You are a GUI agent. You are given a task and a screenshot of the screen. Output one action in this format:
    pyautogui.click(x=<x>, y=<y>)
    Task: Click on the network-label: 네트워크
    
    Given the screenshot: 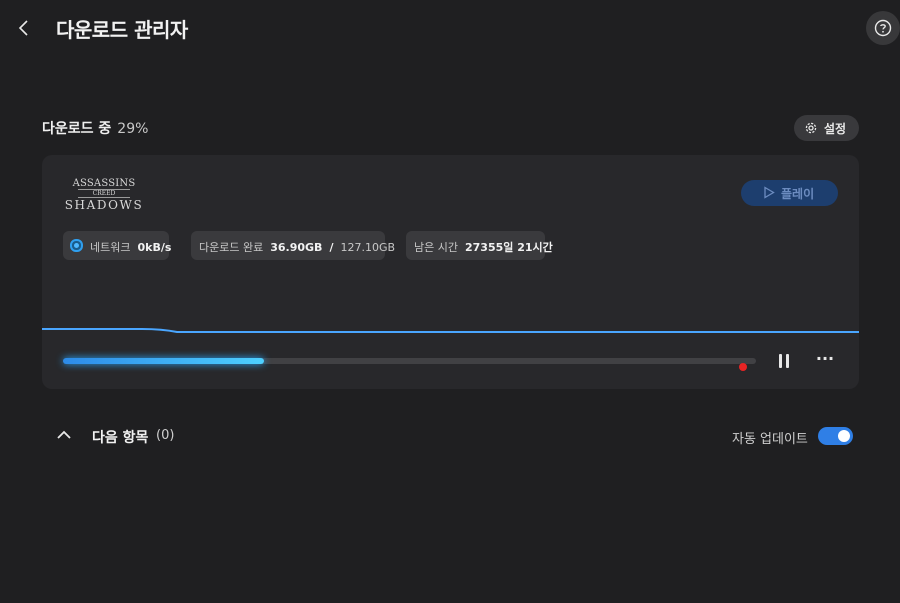 What is the action you would take?
    pyautogui.click(x=110, y=247)
    